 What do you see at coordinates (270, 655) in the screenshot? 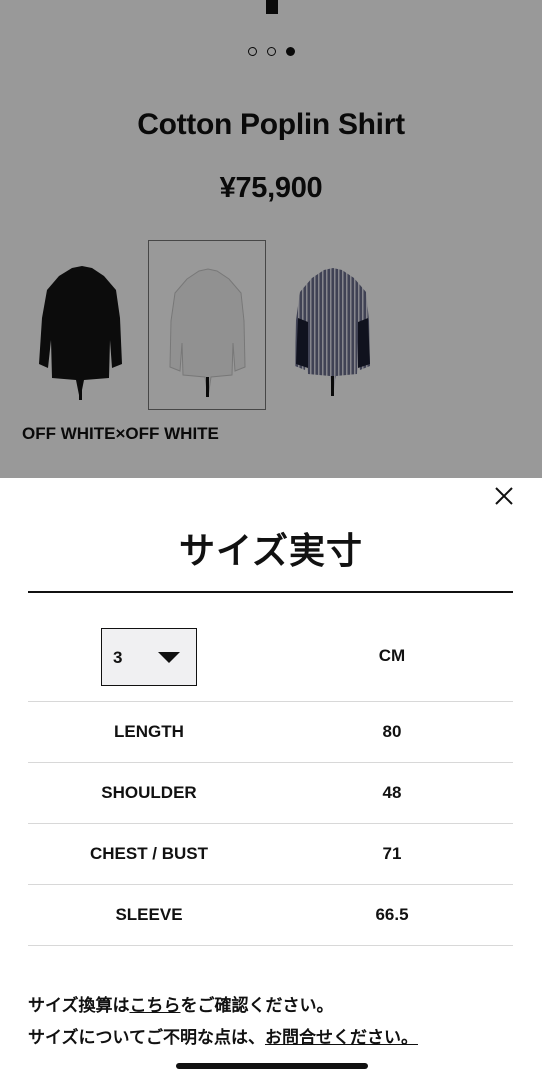
I see `size-header-row: 3 CM` at bounding box center [270, 655].